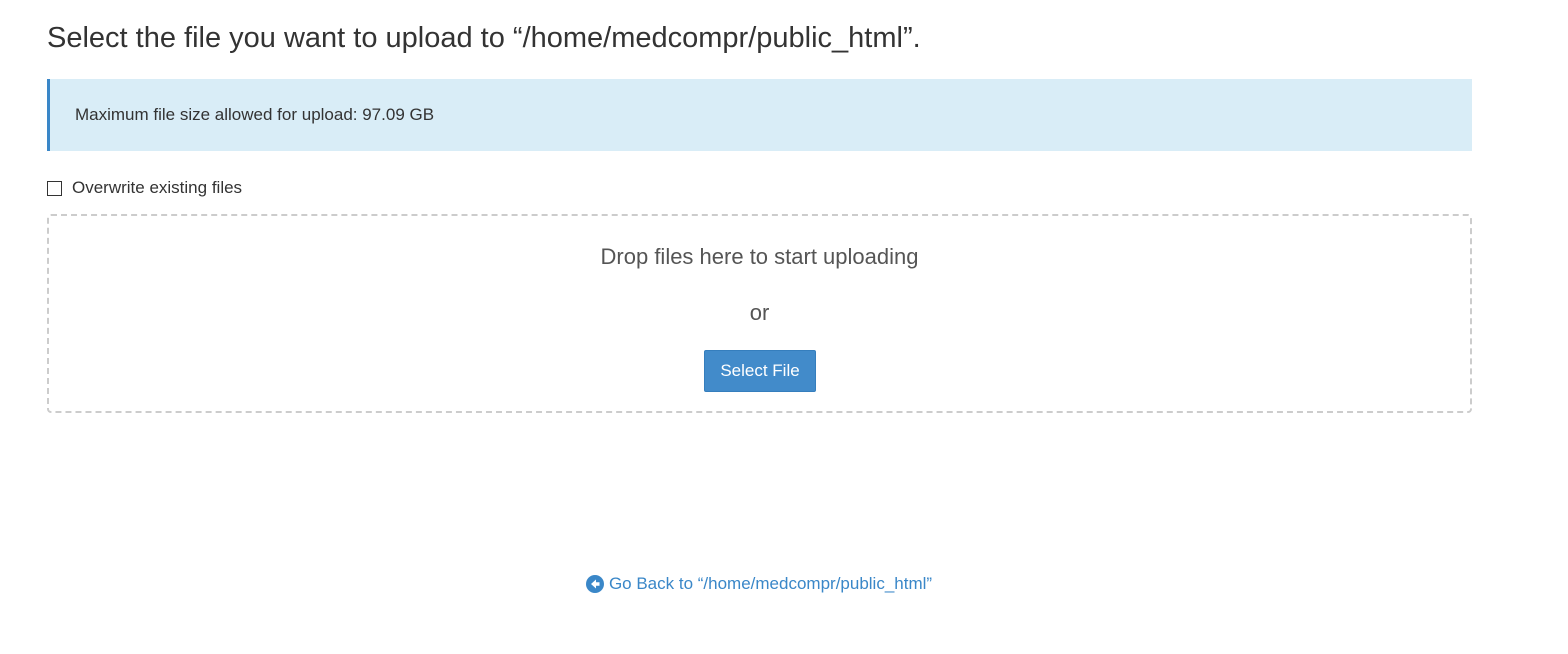 The image size is (1568, 654). Describe the element at coordinates (594, 584) in the screenshot. I see `arrow-circle-left-icon` at that location.